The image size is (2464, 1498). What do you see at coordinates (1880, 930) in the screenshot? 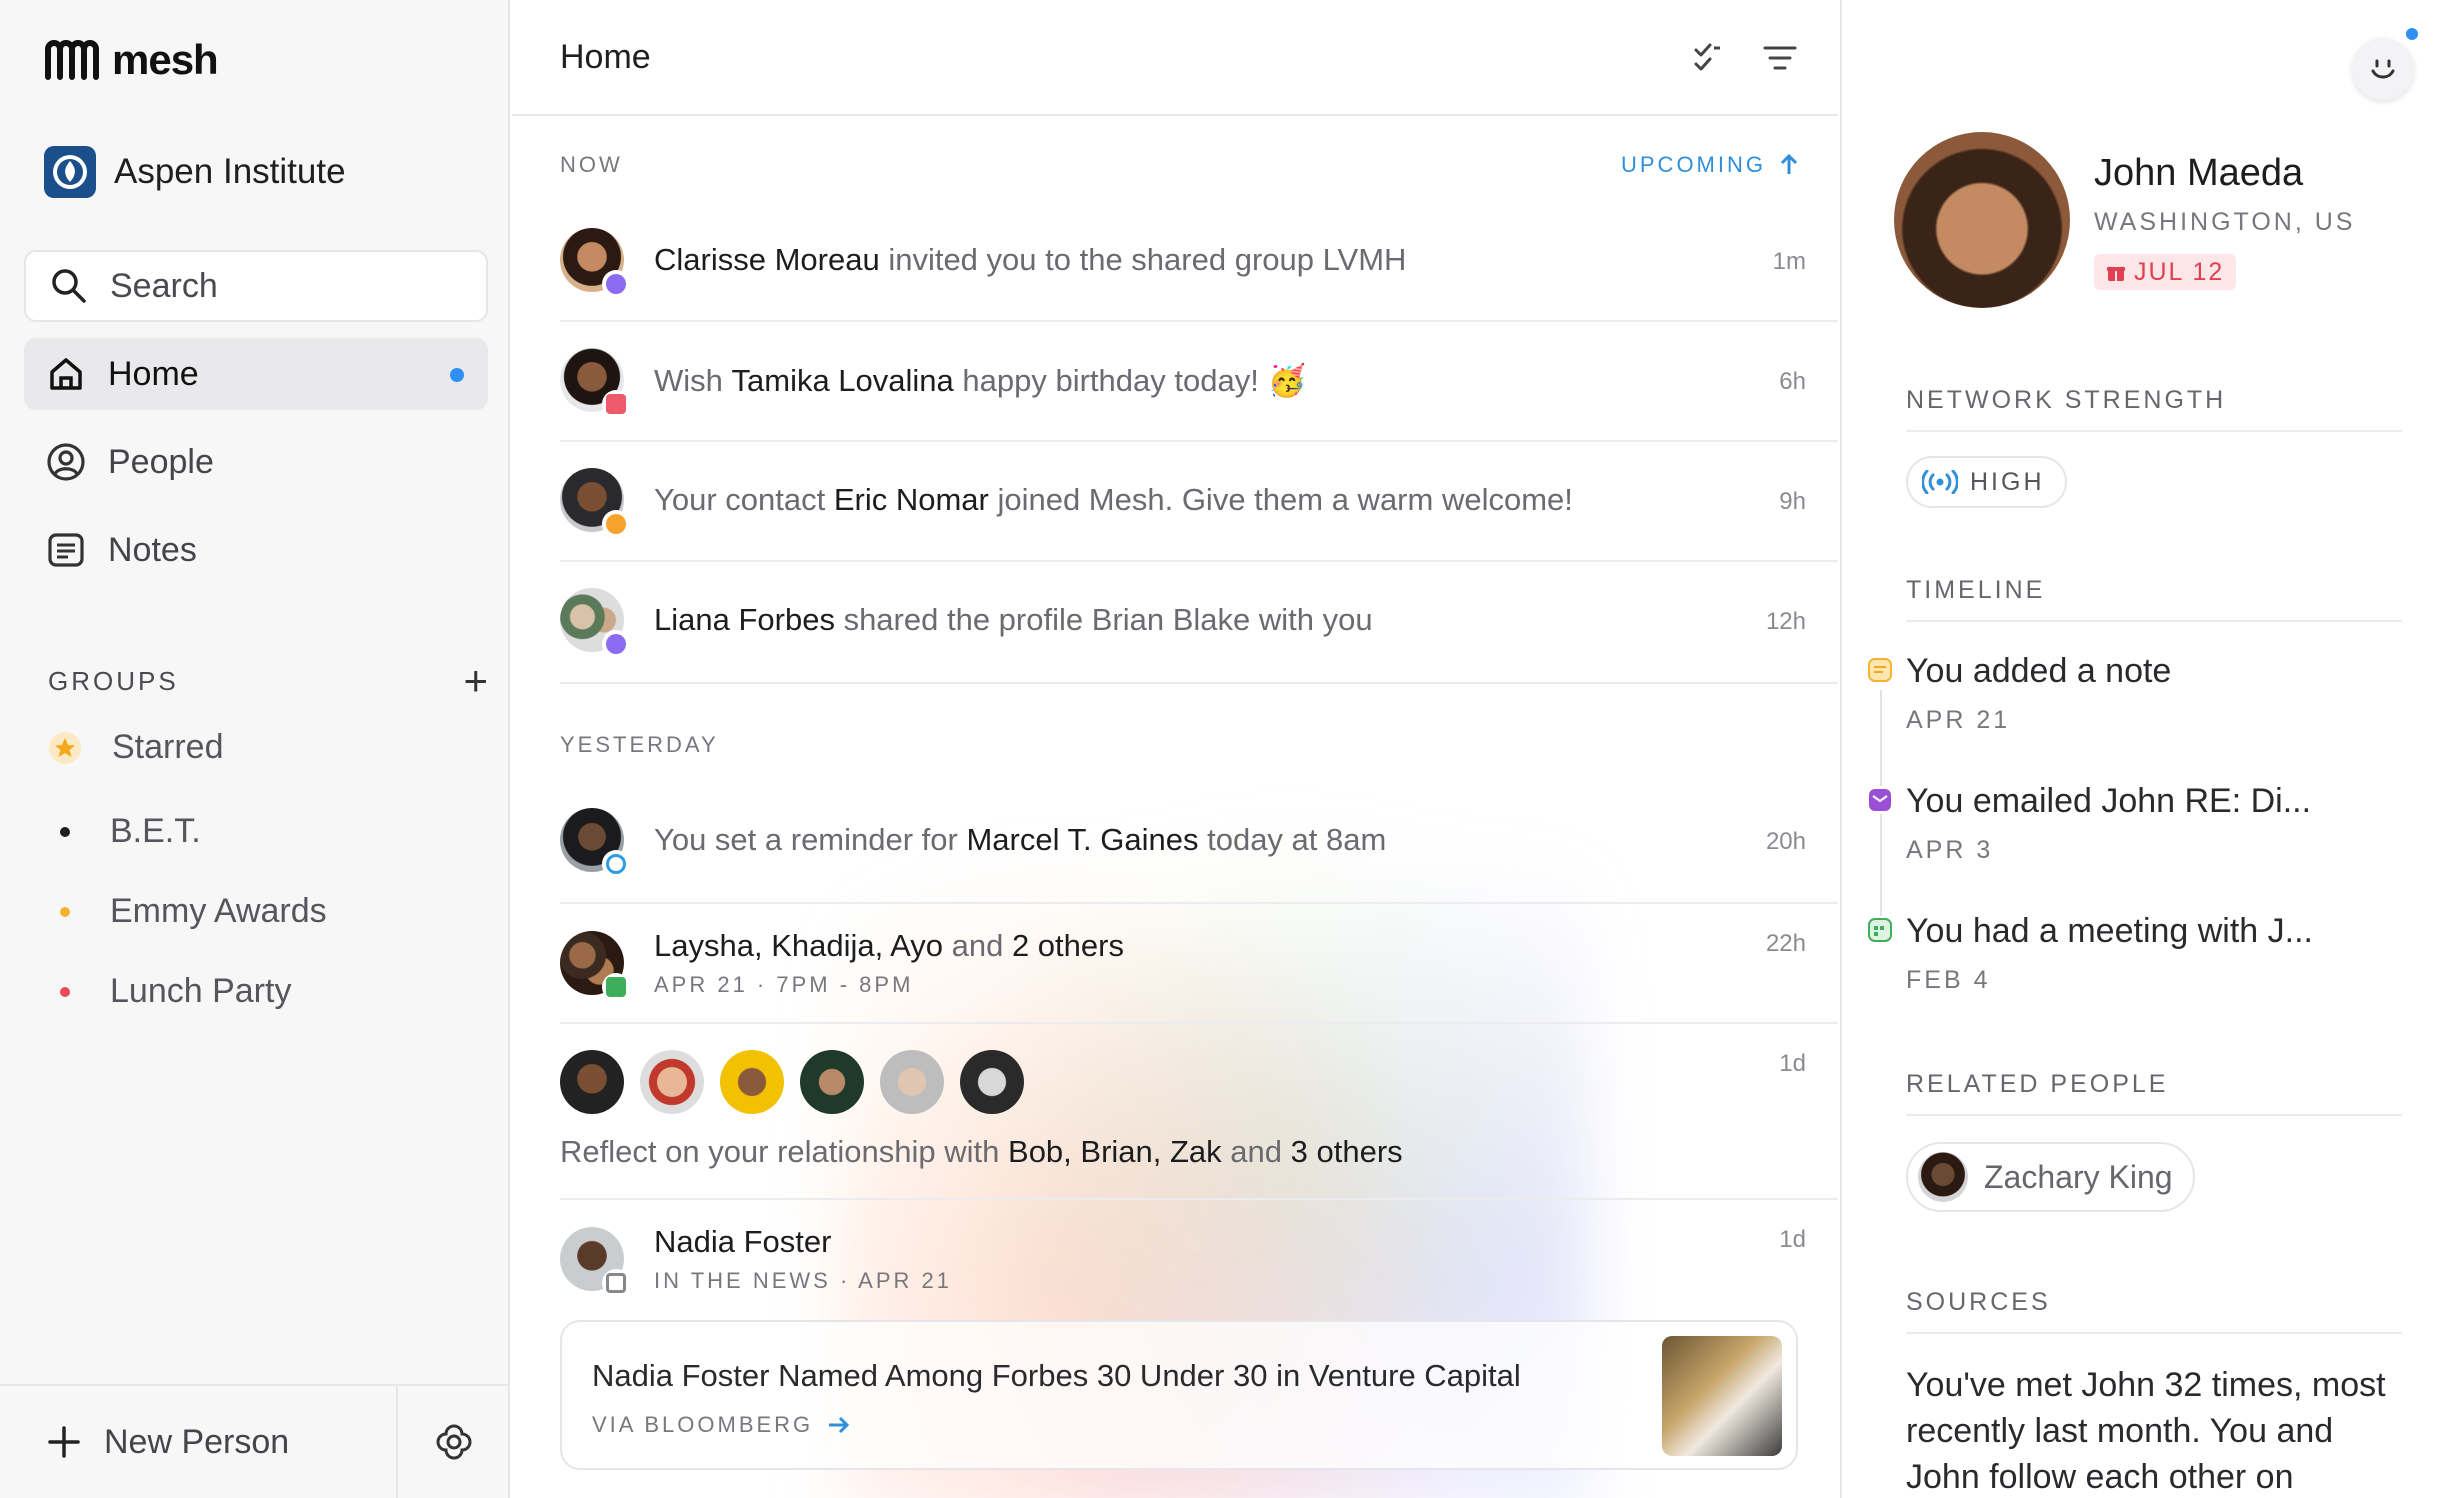
I see `calendar-icon` at bounding box center [1880, 930].